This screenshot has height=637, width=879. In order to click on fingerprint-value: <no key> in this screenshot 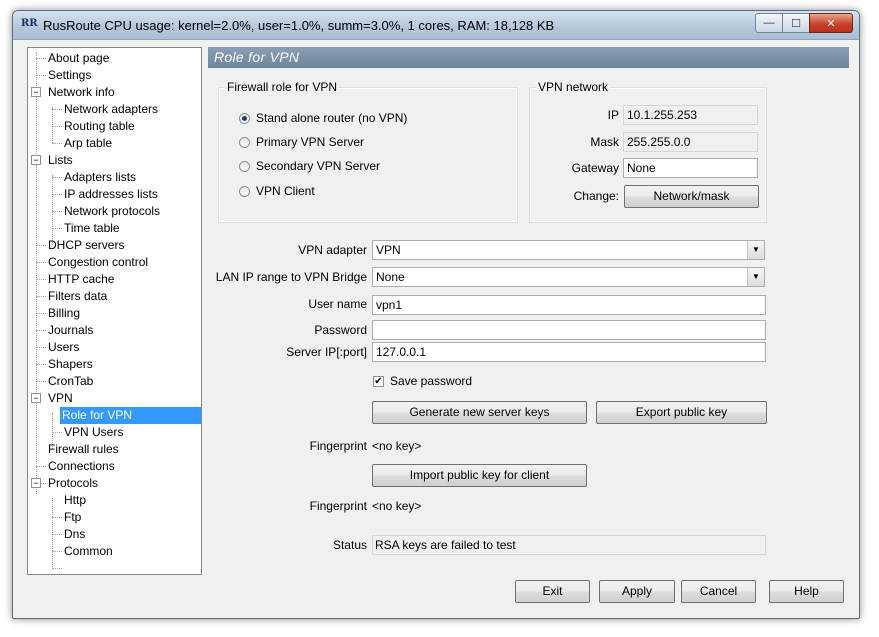, I will do `click(397, 446)`.